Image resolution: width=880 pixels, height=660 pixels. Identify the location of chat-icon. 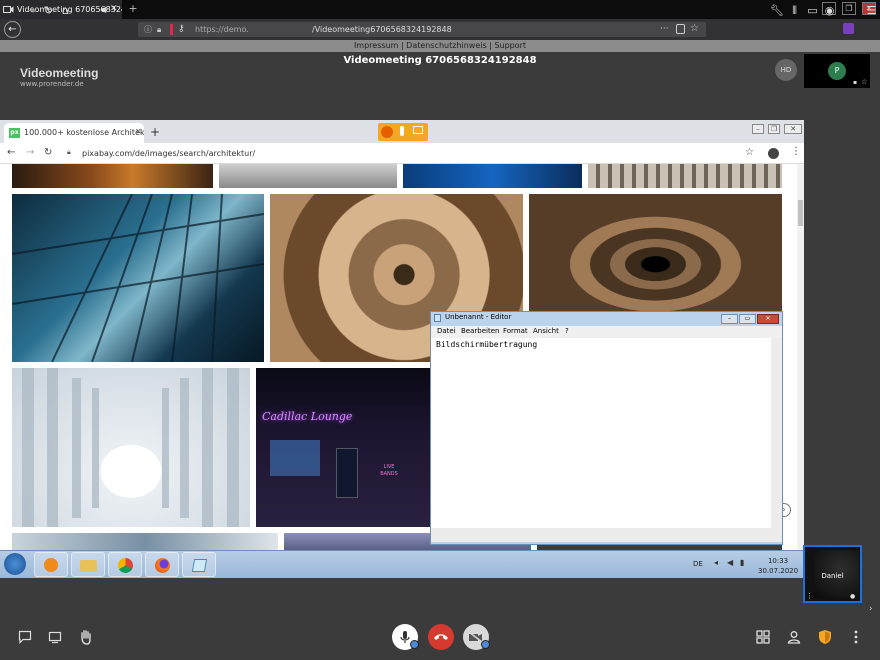
(25, 637).